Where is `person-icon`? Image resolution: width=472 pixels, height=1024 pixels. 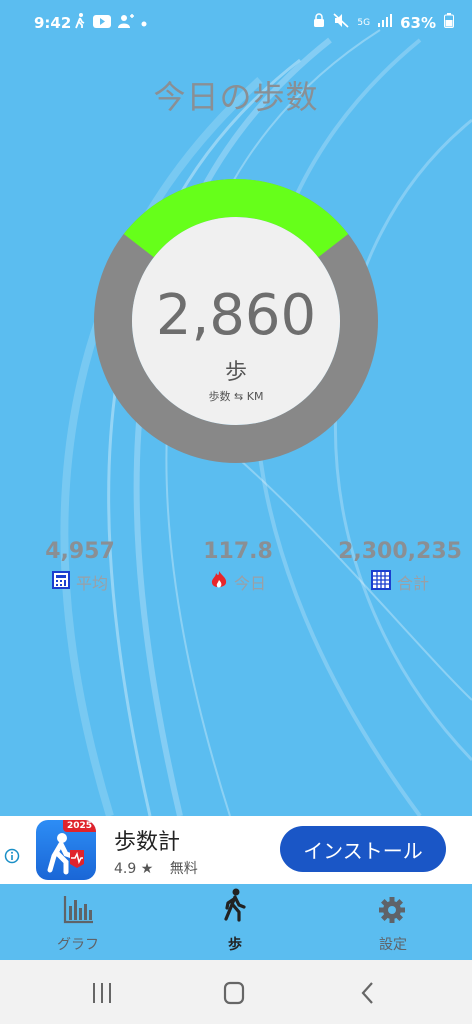 person-icon is located at coordinates (126, 23).